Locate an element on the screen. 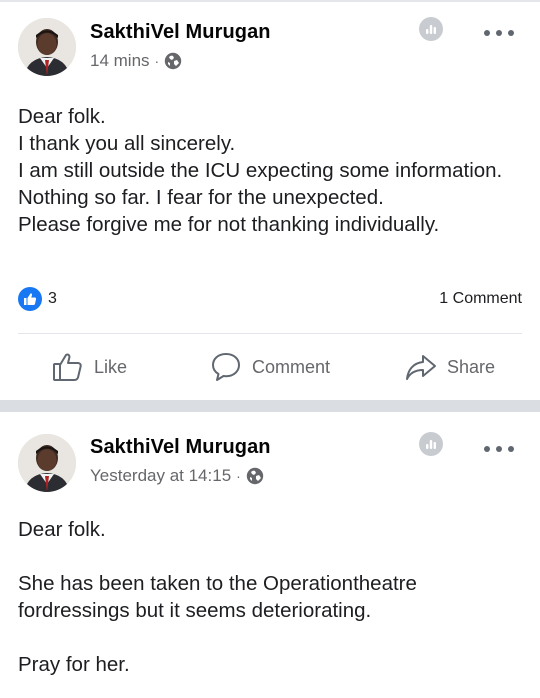  like-button: Like is located at coordinates (89, 367).